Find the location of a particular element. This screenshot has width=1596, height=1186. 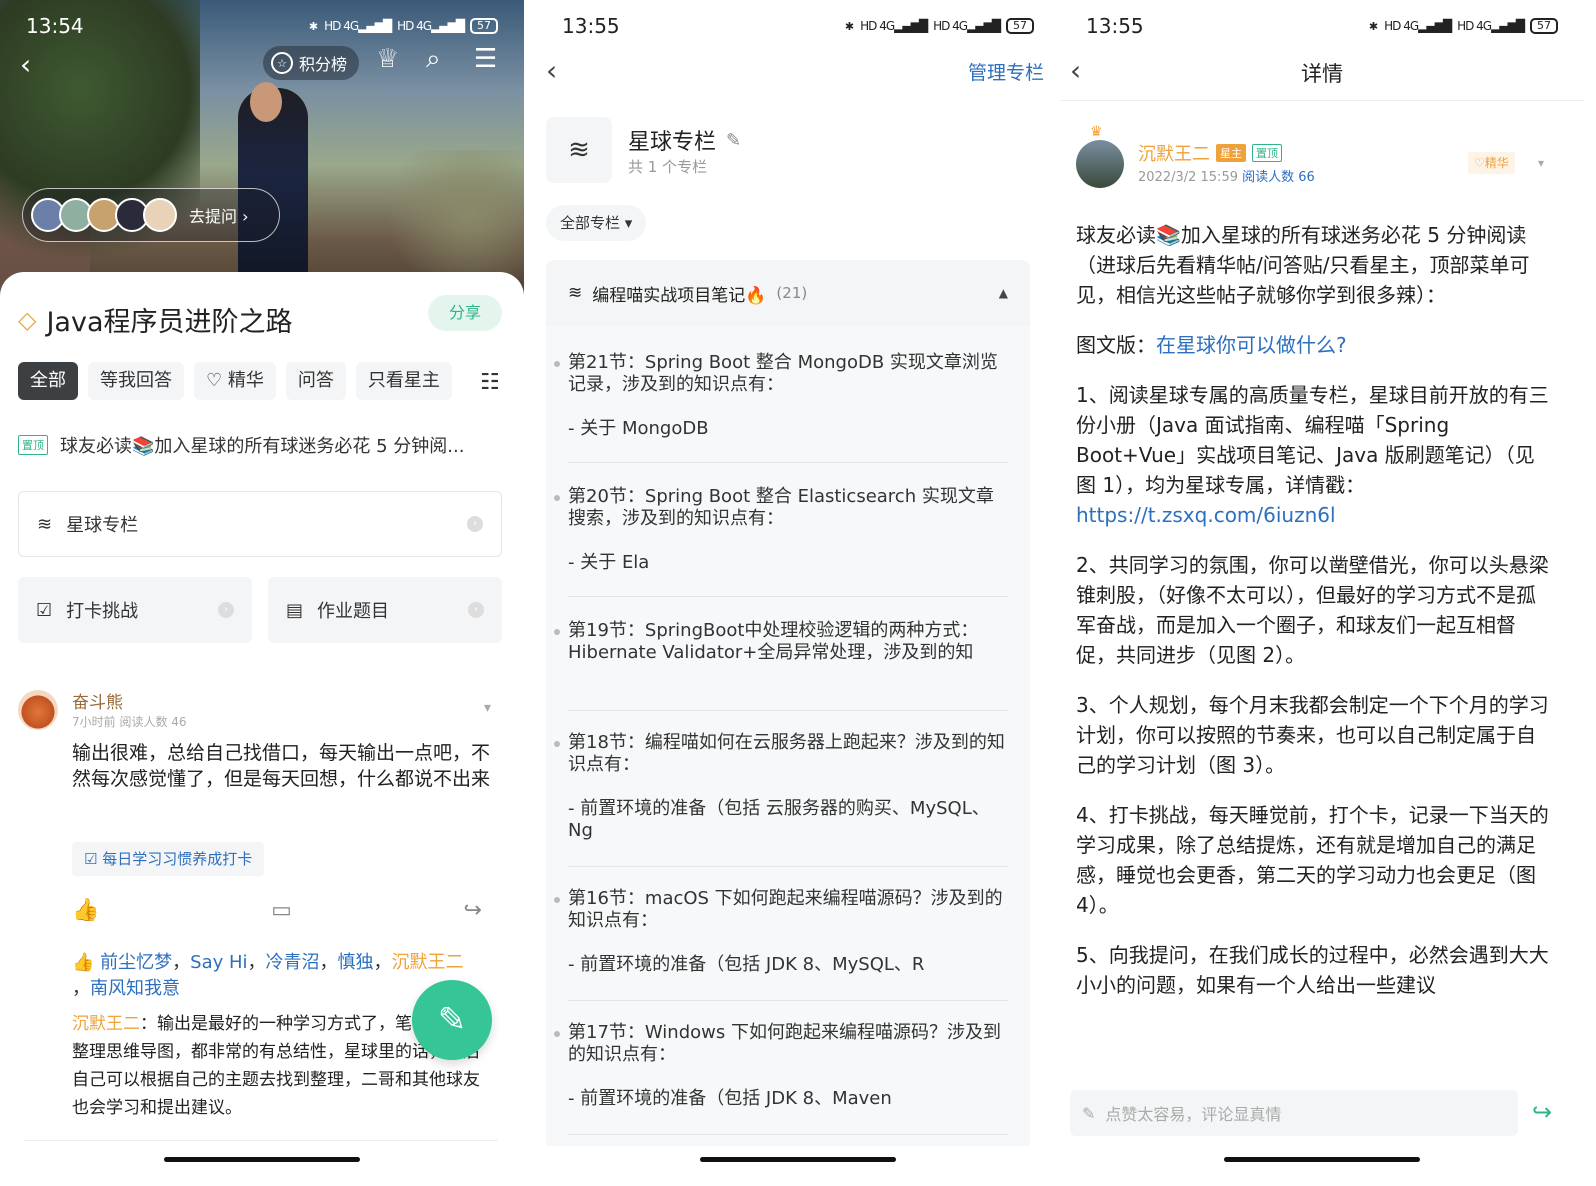

article-link: 在星球你可以做什么? is located at coordinates (1251, 345).